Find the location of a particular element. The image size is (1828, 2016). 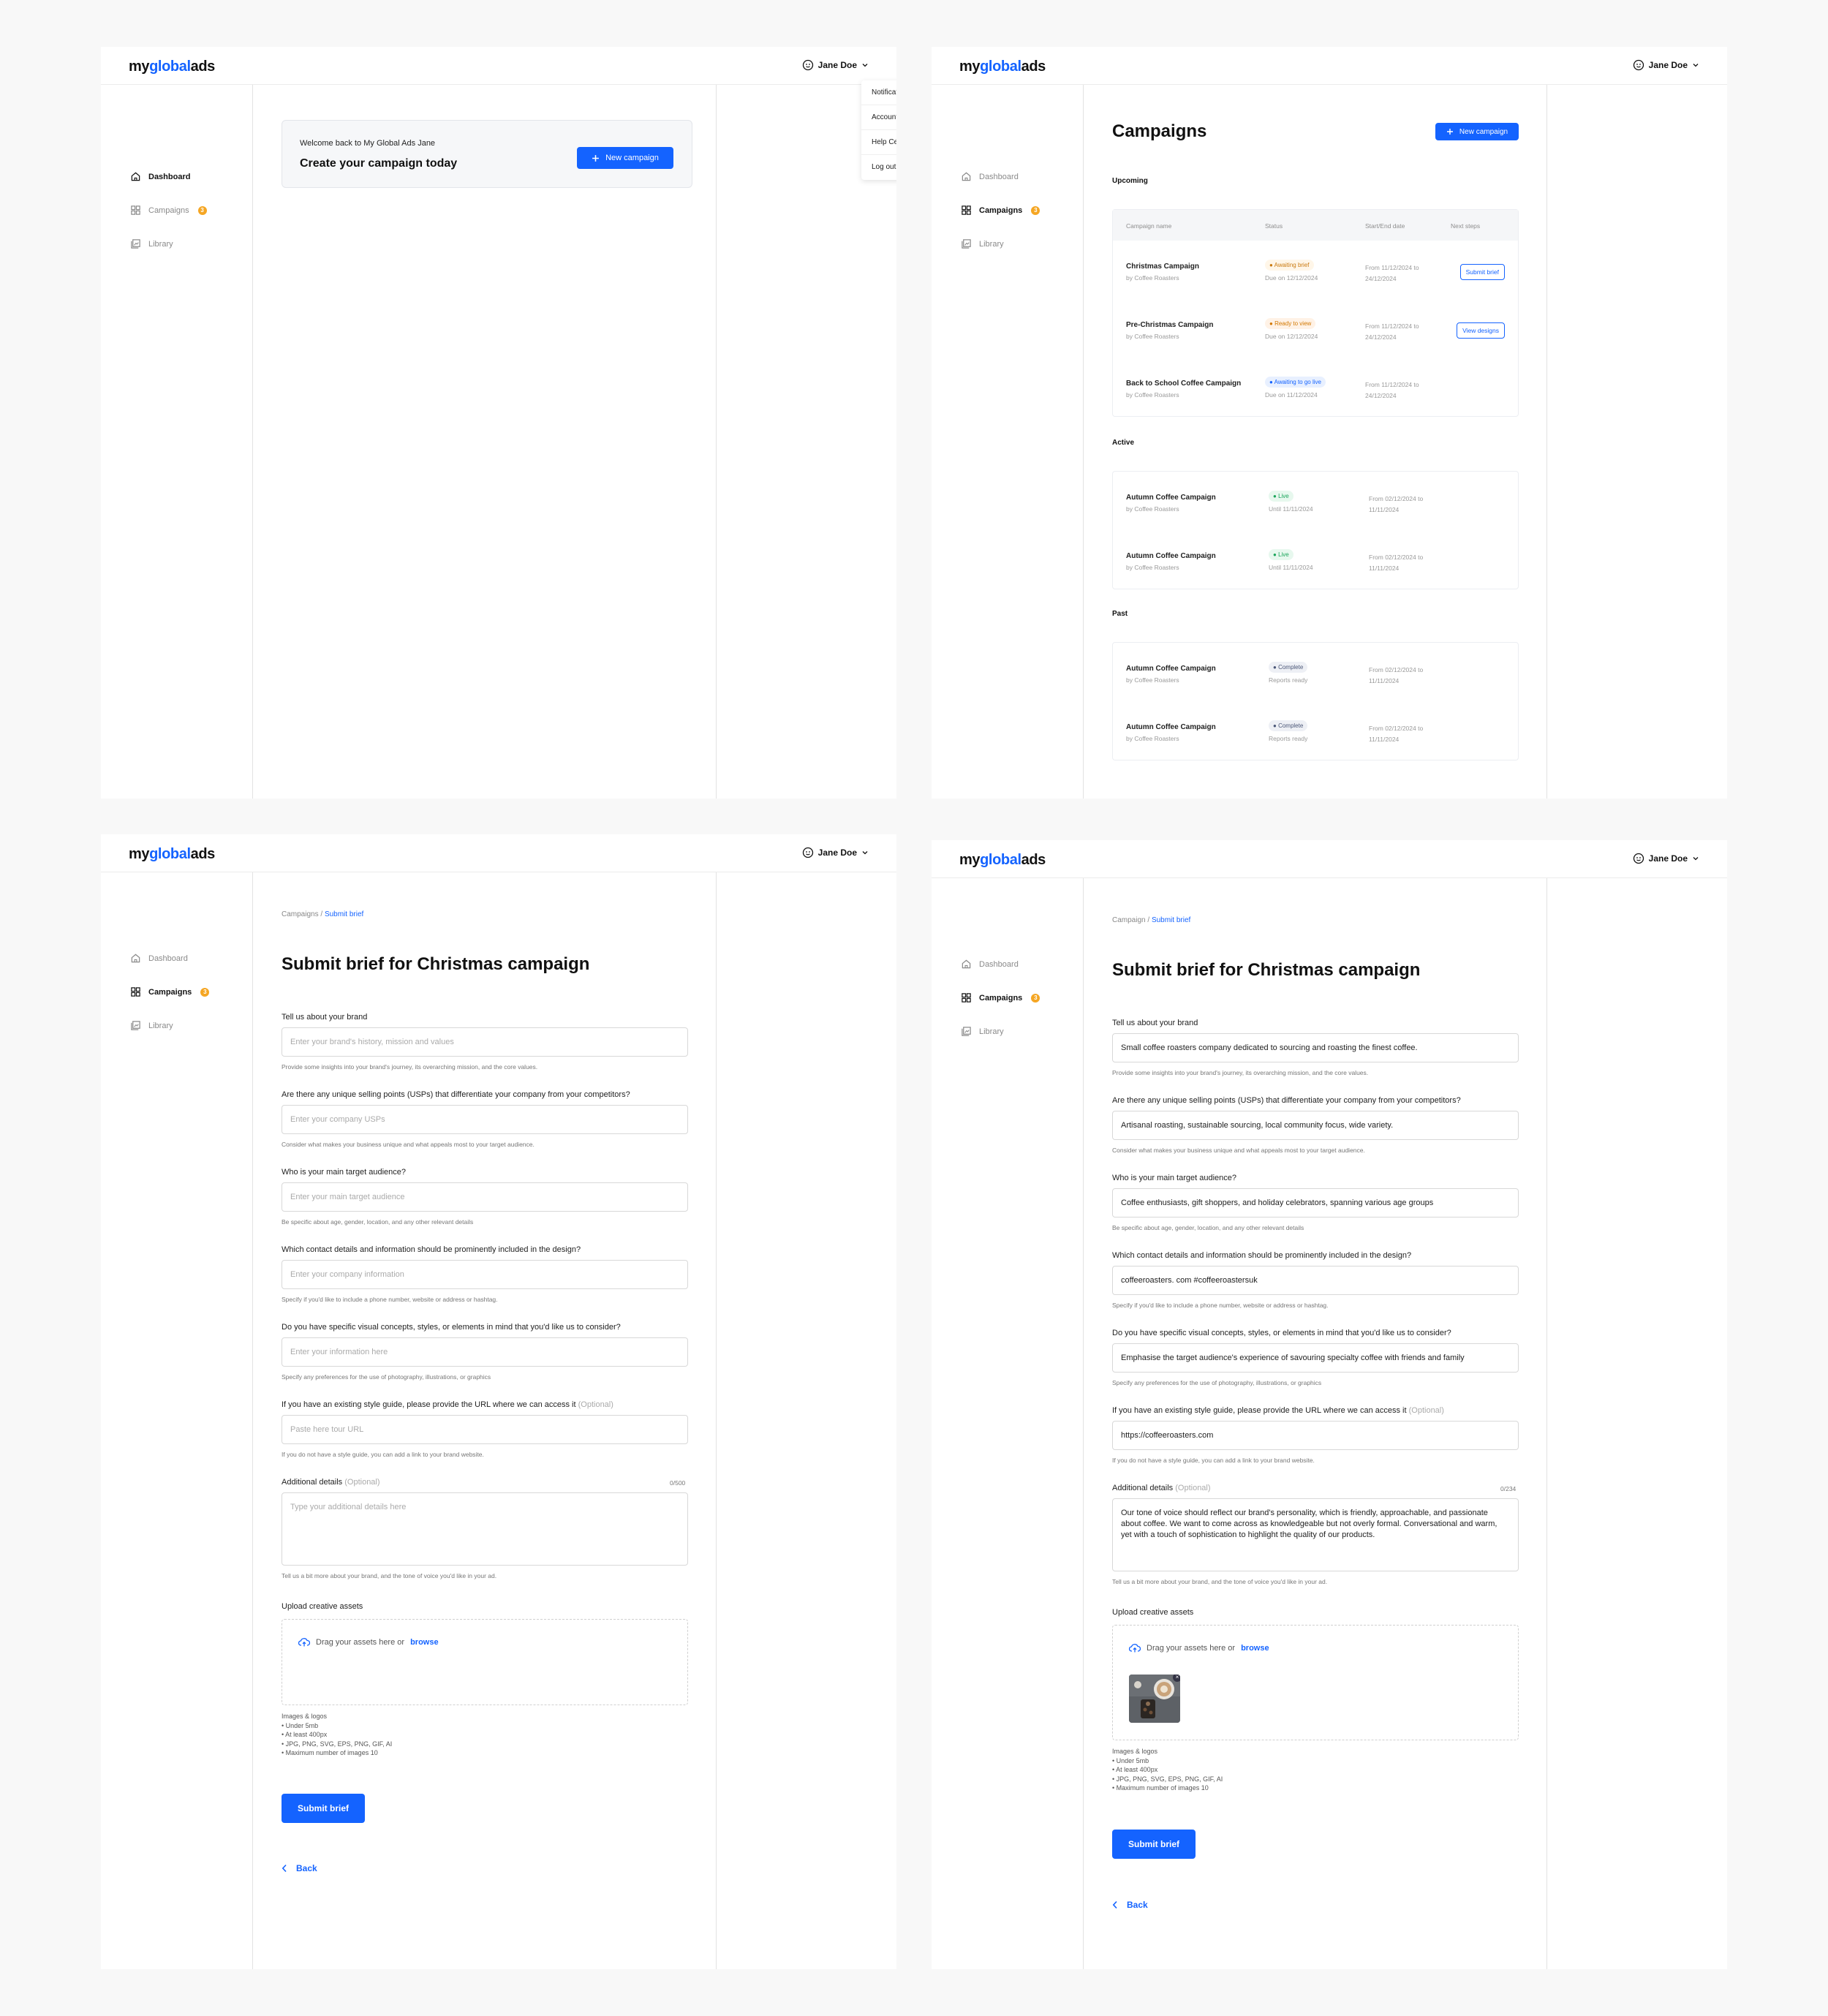

field-label: Additional details (Optional) is located at coordinates (331, 1482).